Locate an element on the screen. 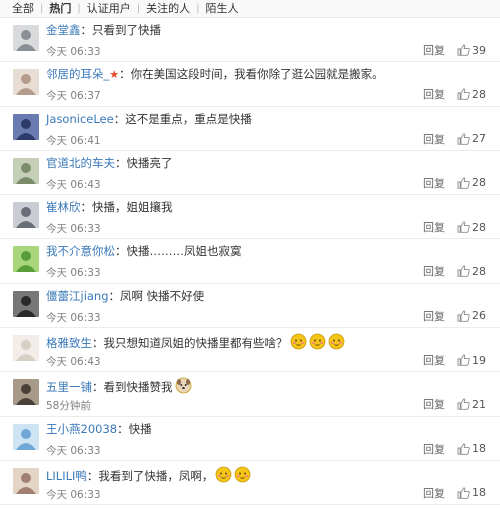 The width and height of the screenshot is (500, 510). filter-hot: 热门 is located at coordinates (60, 9).